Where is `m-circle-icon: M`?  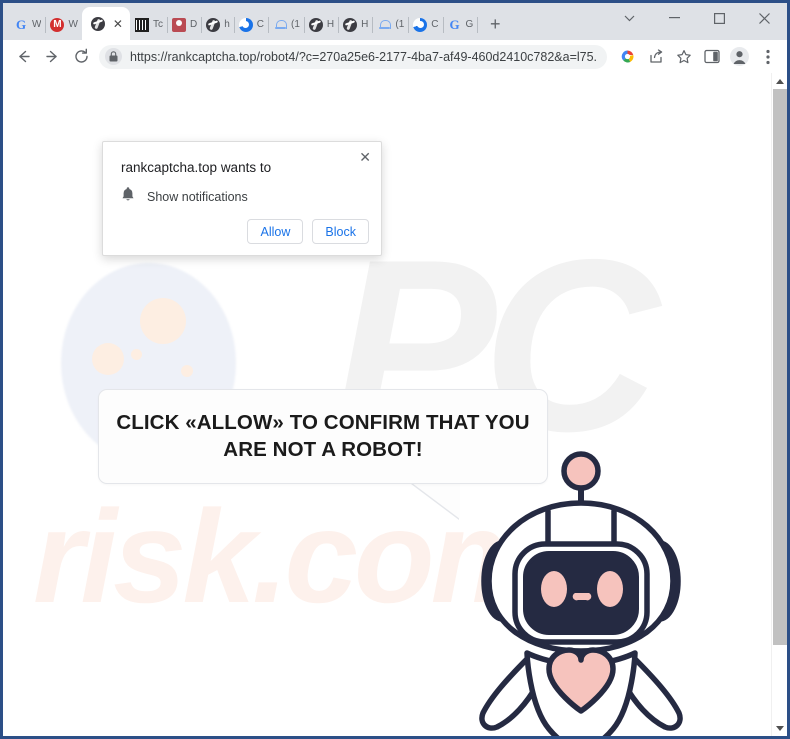
m-circle-icon: M is located at coordinates (57, 25).